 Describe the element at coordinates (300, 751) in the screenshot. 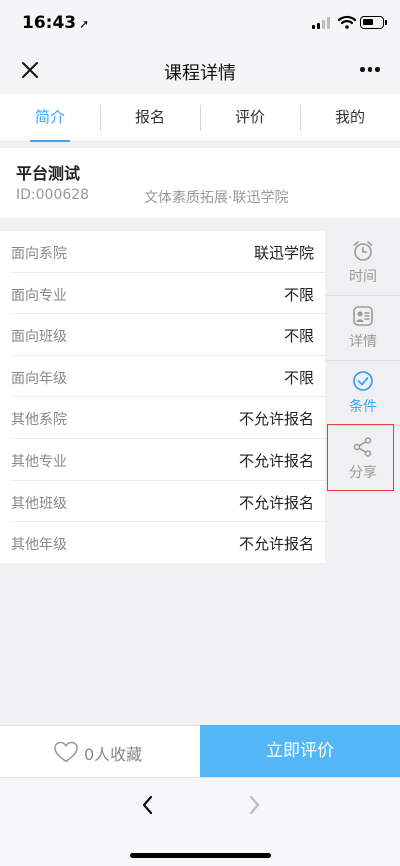

I see `rate-now-button: 立即评价` at that location.